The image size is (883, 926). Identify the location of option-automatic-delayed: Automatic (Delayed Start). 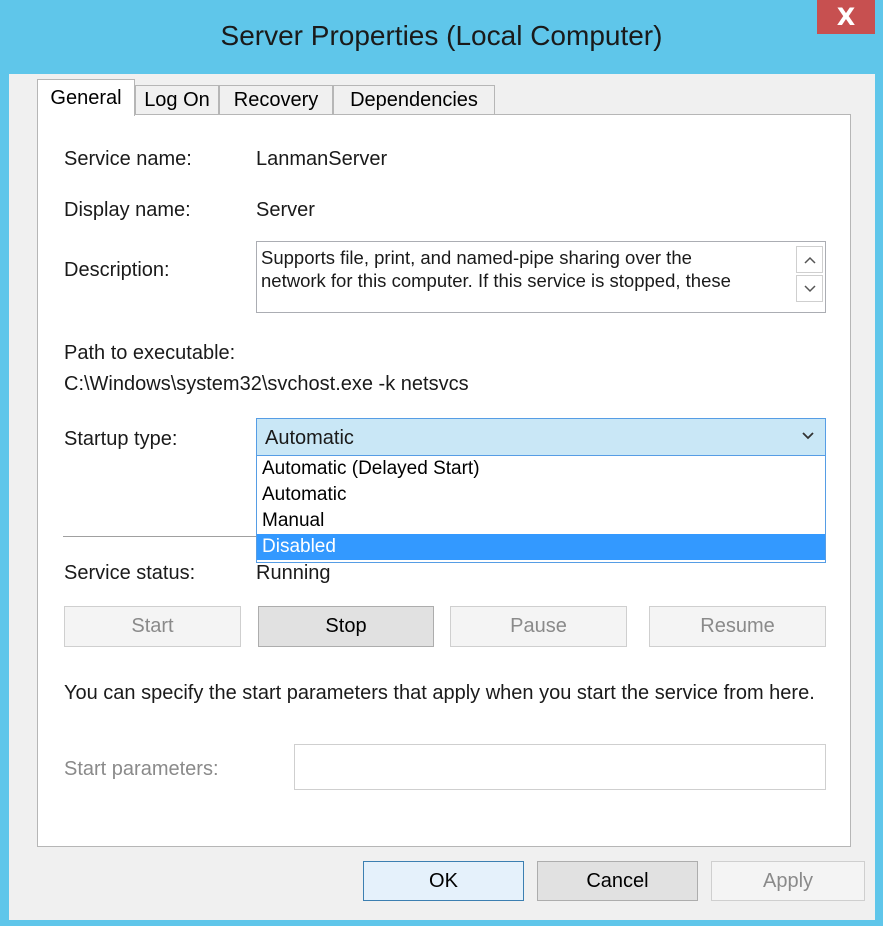
(541, 469).